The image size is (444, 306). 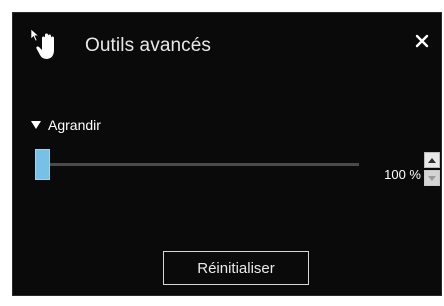 I want to click on zoom-section-header: Agrandir, so click(x=66, y=125).